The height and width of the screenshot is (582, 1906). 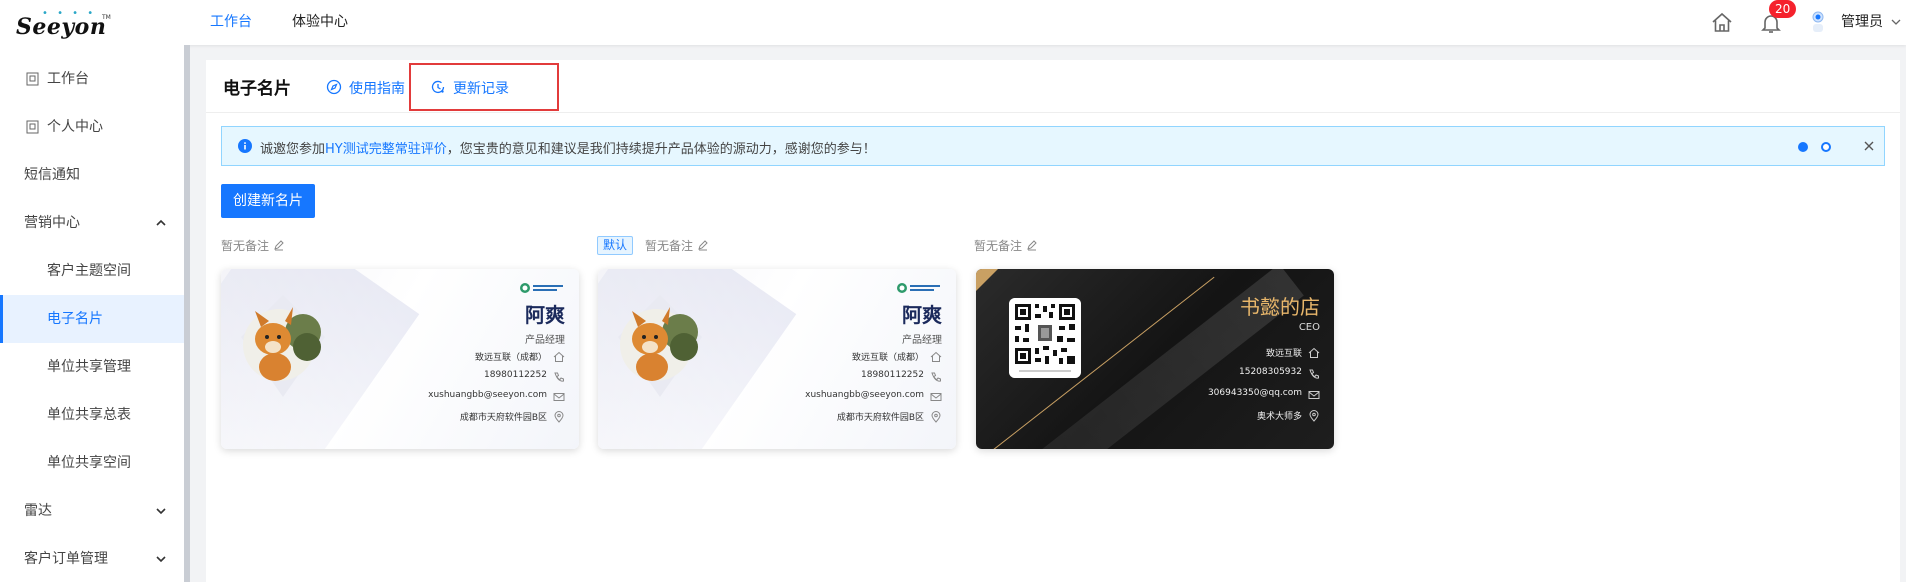 I want to click on sidebar-item-radar: 雷达, so click(x=92, y=511).